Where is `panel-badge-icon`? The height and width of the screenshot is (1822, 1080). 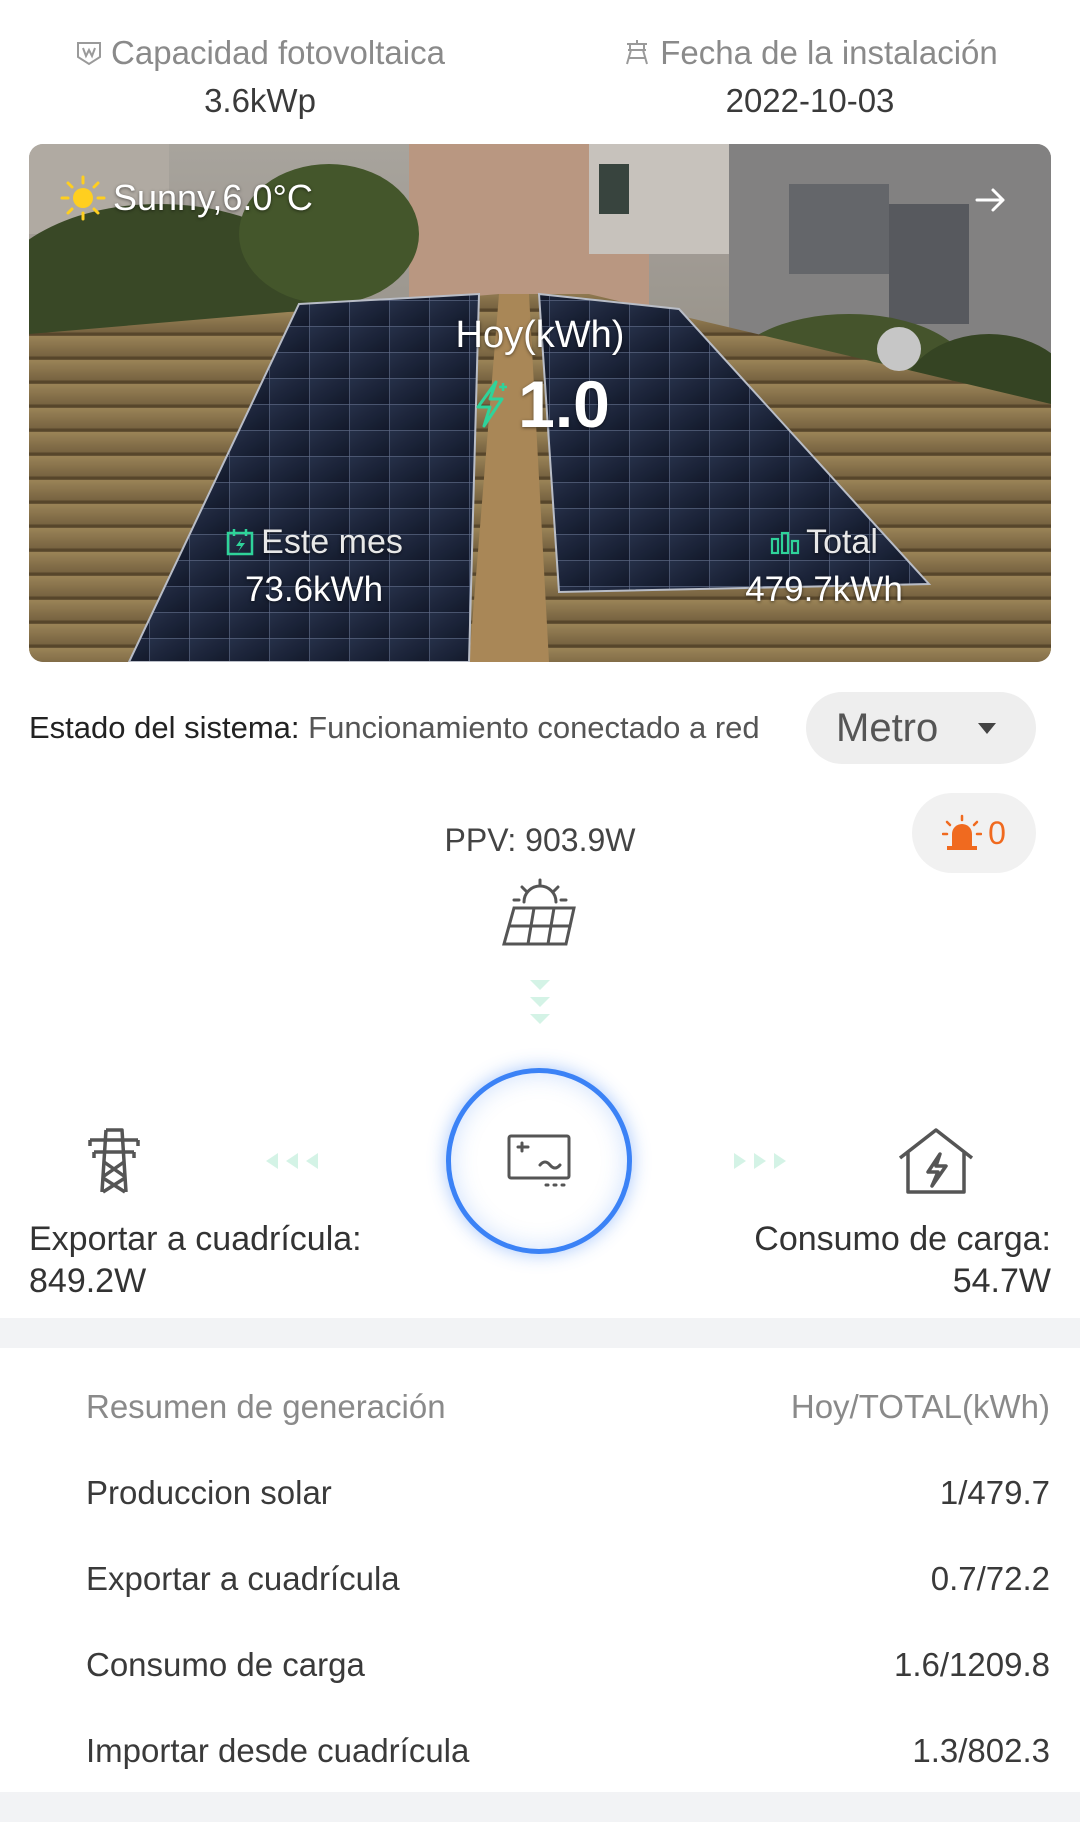 panel-badge-icon is located at coordinates (89, 54).